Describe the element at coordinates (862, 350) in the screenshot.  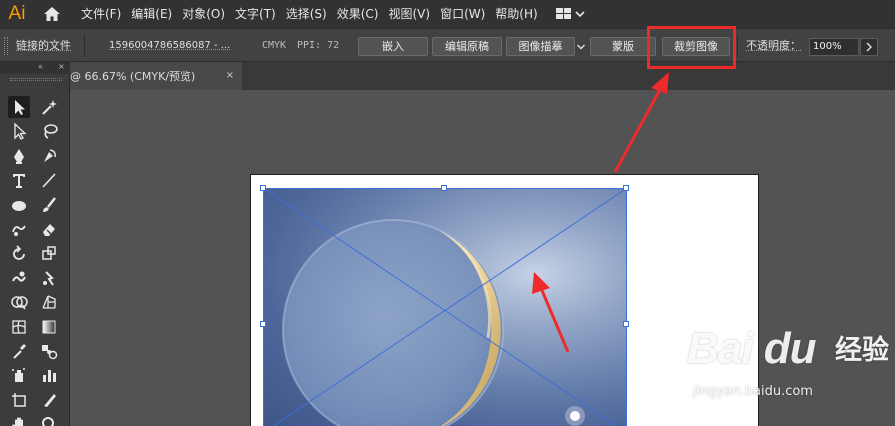
I see `watermark-jingyan-text: 经验` at that location.